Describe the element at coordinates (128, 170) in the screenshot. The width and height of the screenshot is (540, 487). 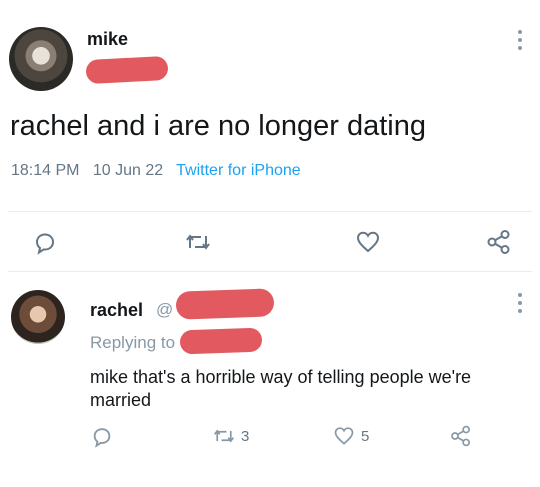
I see `tweet-date: 10 Jun 22` at that location.